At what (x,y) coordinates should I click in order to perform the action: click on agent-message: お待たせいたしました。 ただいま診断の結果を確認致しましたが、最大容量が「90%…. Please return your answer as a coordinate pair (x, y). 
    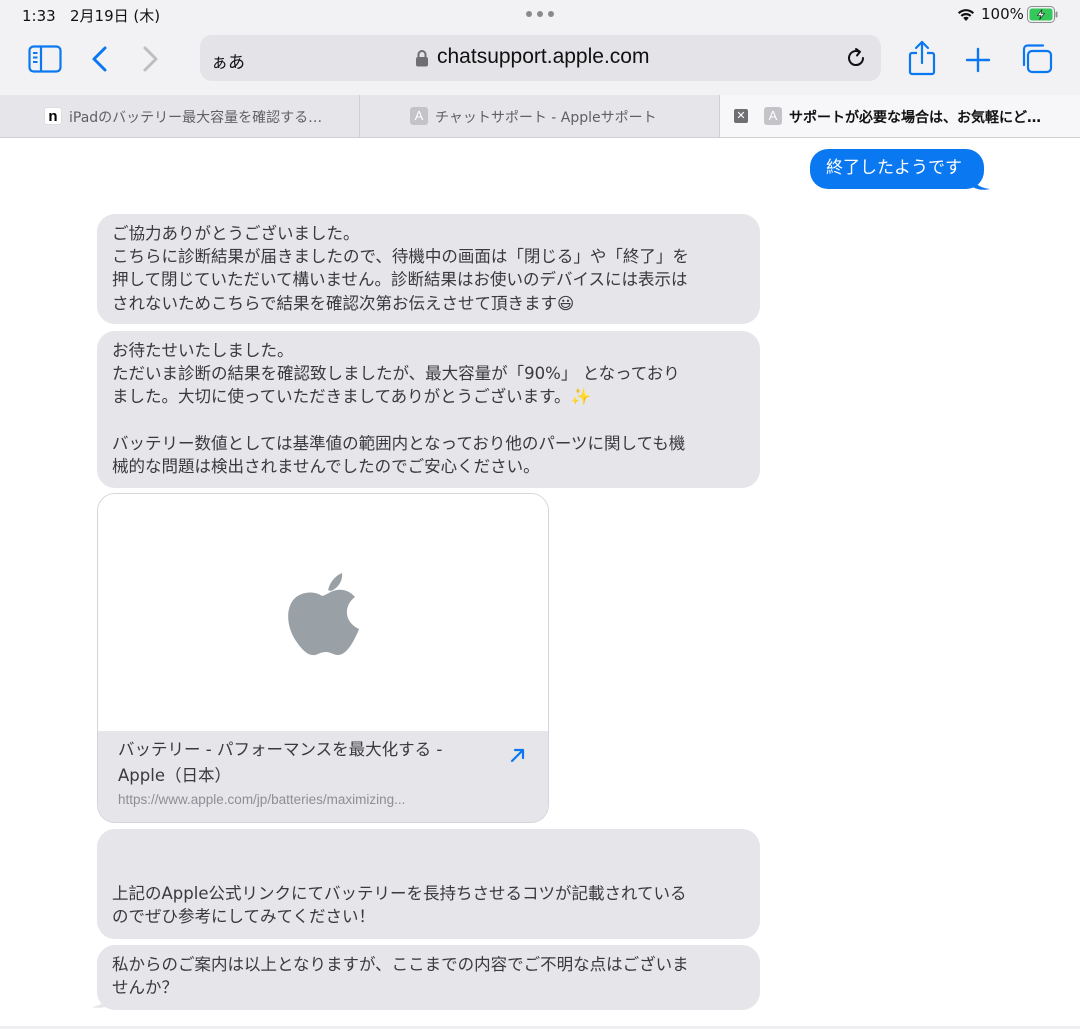
    Looking at the image, I should click on (428, 409).